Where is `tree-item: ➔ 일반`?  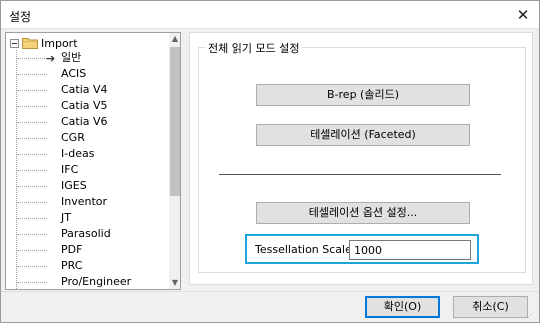
tree-item: ➔ 일반 is located at coordinates (86, 58).